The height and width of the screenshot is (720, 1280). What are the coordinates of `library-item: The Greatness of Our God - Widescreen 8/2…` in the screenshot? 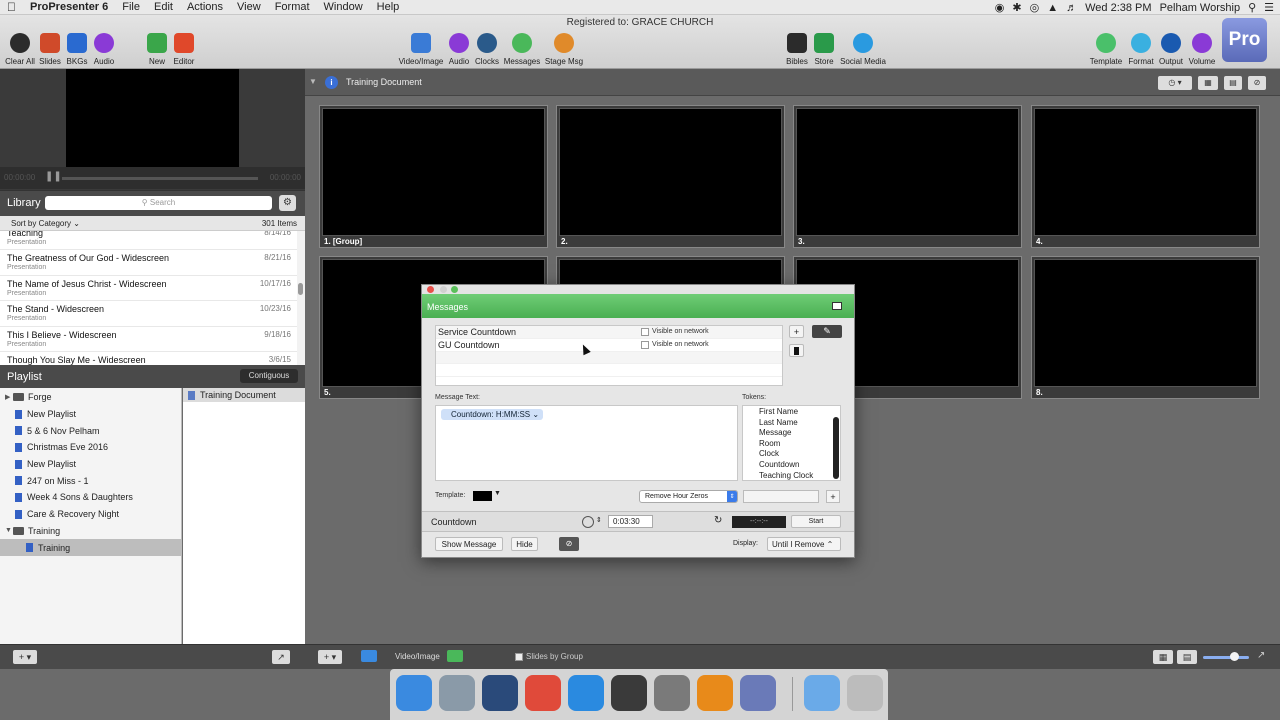 It's located at (148, 263).